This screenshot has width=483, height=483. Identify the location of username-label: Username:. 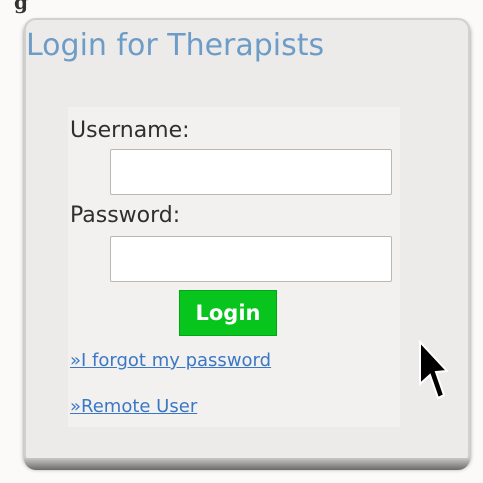
(130, 130).